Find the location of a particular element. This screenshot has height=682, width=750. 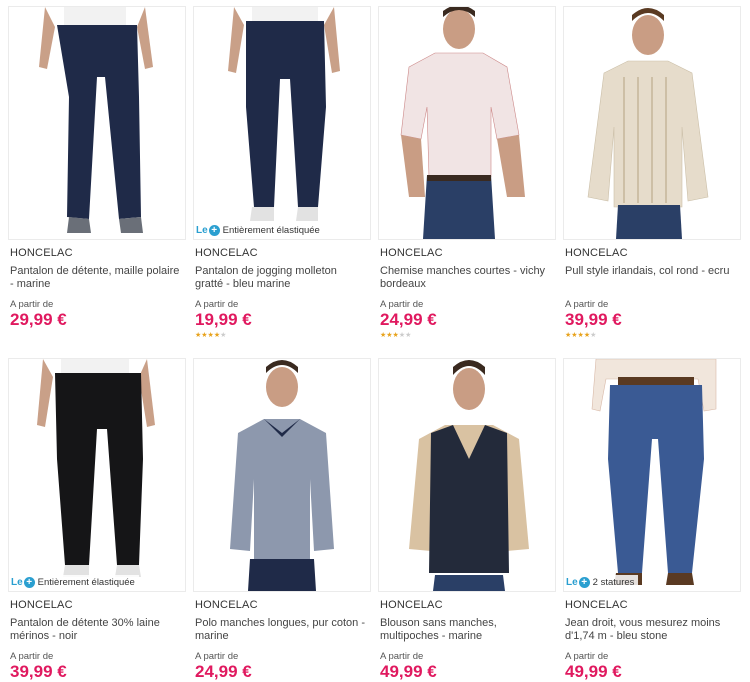

star-icon: ★★★ is located at coordinates (389, 335).